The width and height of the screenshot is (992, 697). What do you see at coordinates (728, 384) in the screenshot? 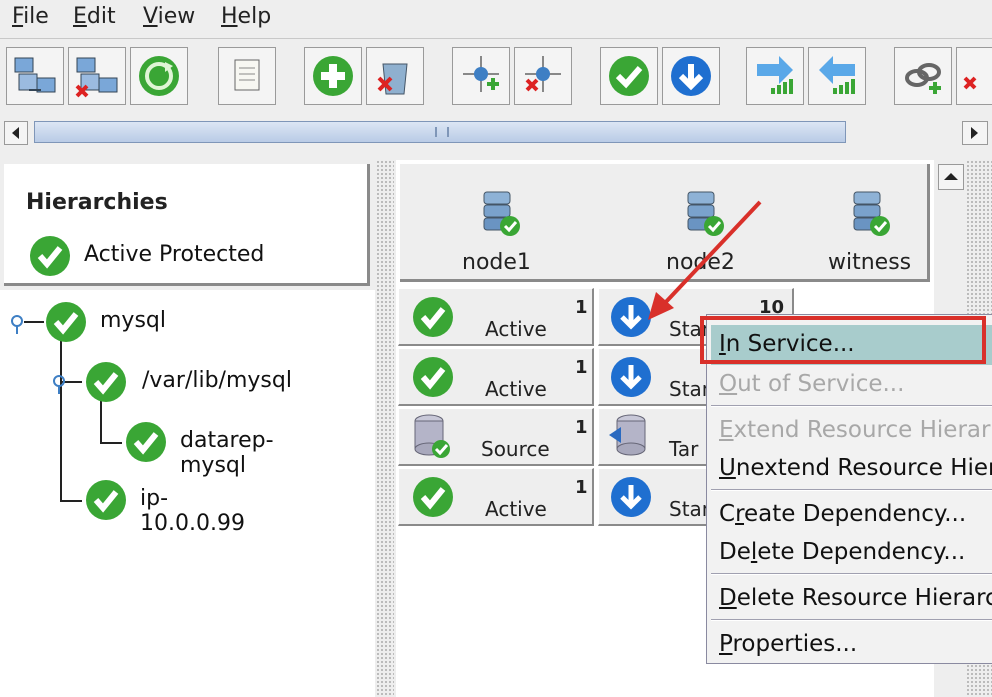
I see `mnemonic: O` at bounding box center [728, 384].